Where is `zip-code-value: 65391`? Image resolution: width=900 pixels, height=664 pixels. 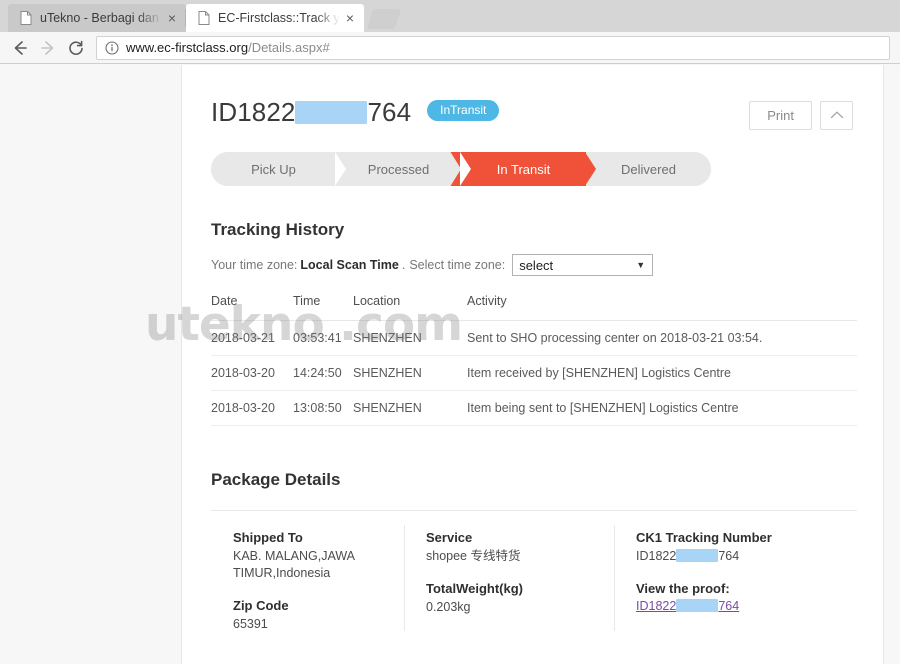
zip-code-value: 65391 is located at coordinates (250, 623).